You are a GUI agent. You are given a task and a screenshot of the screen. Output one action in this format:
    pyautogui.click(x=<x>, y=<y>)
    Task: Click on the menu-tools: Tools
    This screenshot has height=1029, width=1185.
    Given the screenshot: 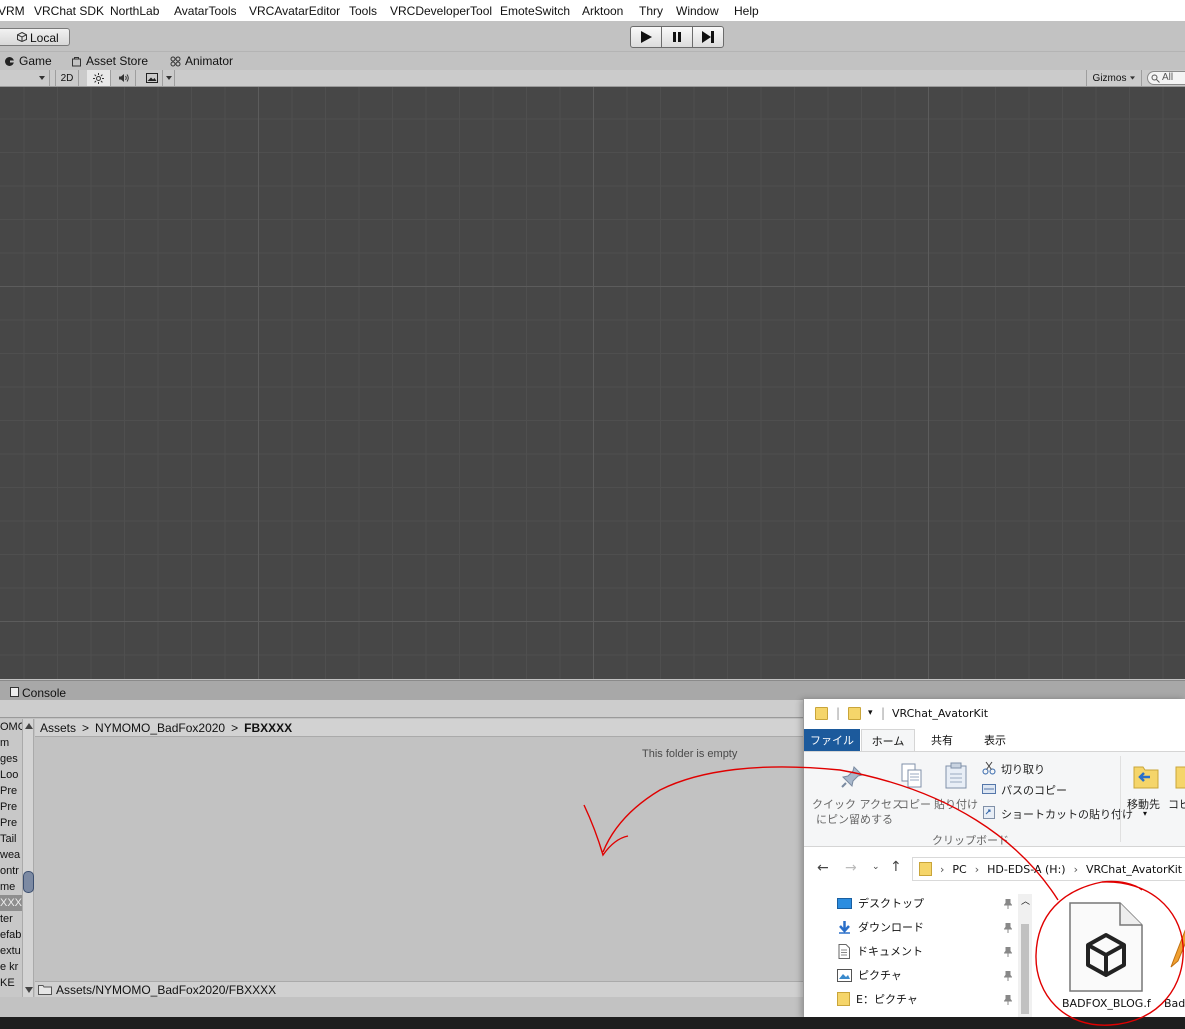 What is the action you would take?
    pyautogui.click(x=363, y=11)
    